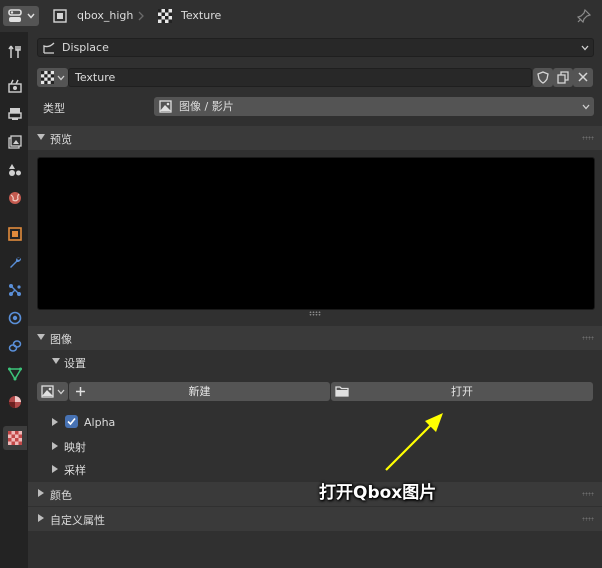  I want to click on object-properties-icon, so click(15, 234).